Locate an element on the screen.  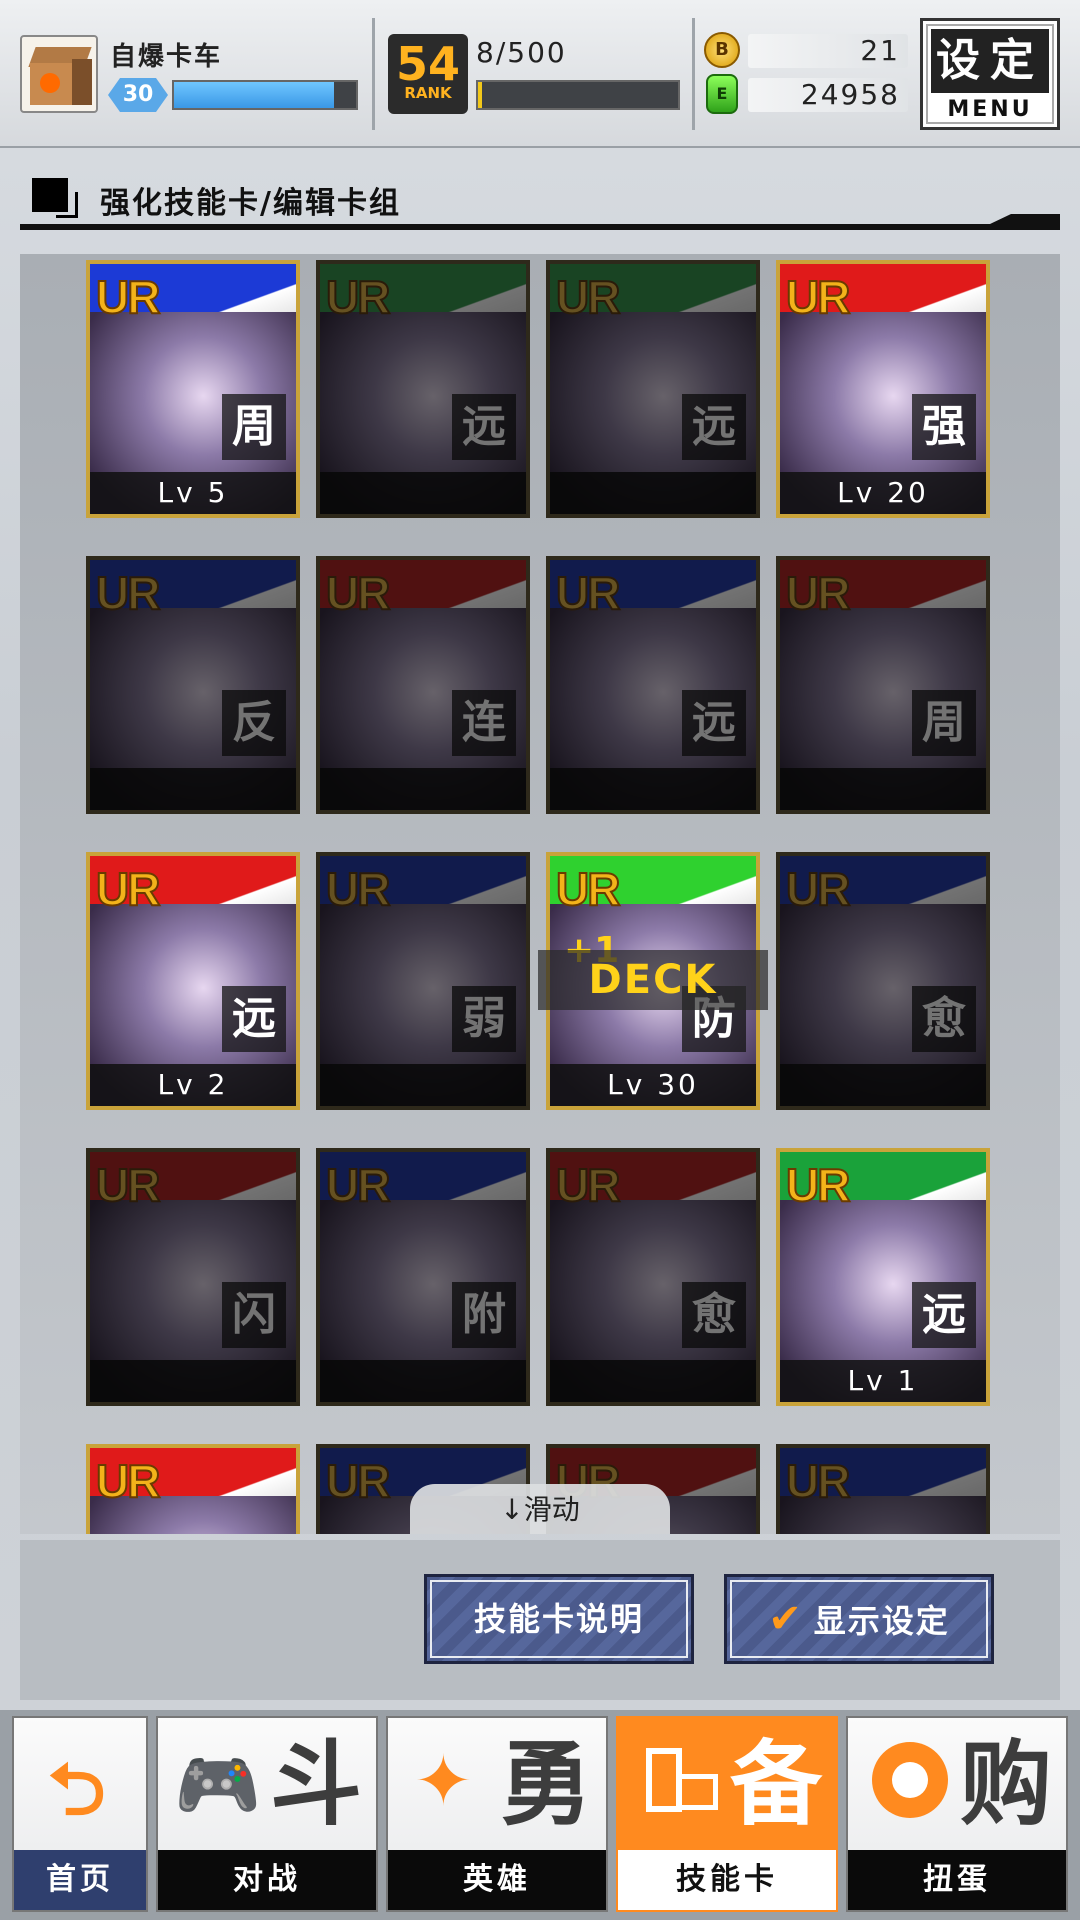
hero-icon: ✦ 勇 is located at coordinates (503, 1784).